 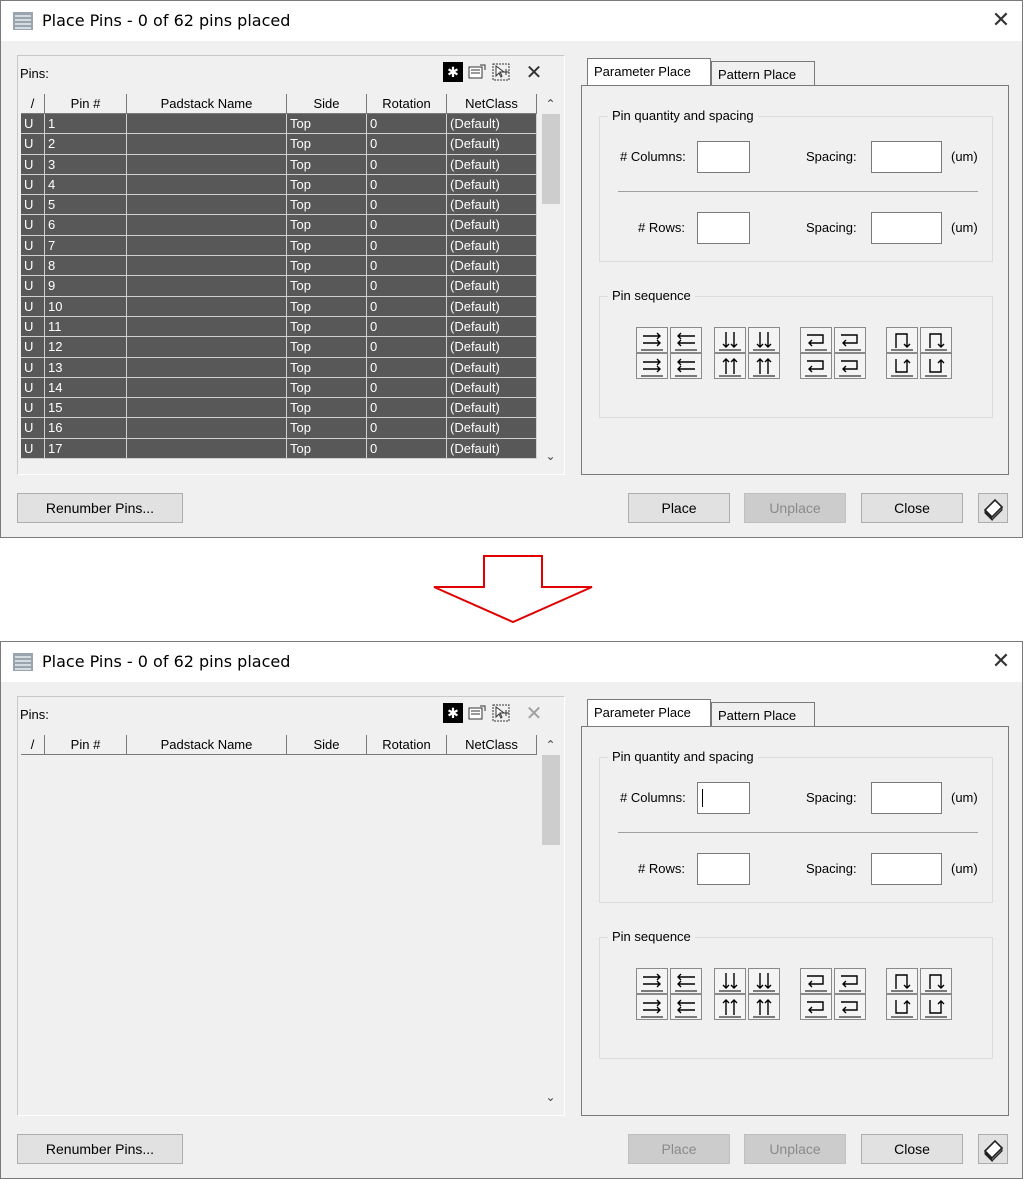 What do you see at coordinates (279, 164) in the screenshot?
I see `table-row: U 3 Top 0 (Default)` at bounding box center [279, 164].